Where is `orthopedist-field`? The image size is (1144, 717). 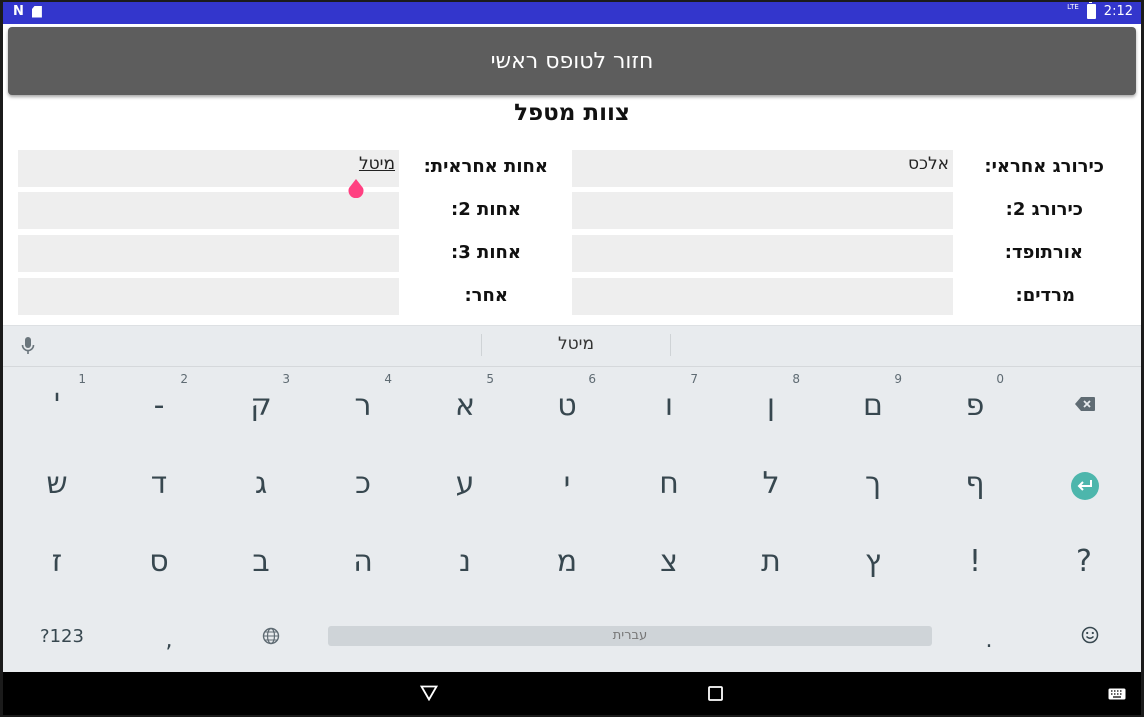 orthopedist-field is located at coordinates (762, 253).